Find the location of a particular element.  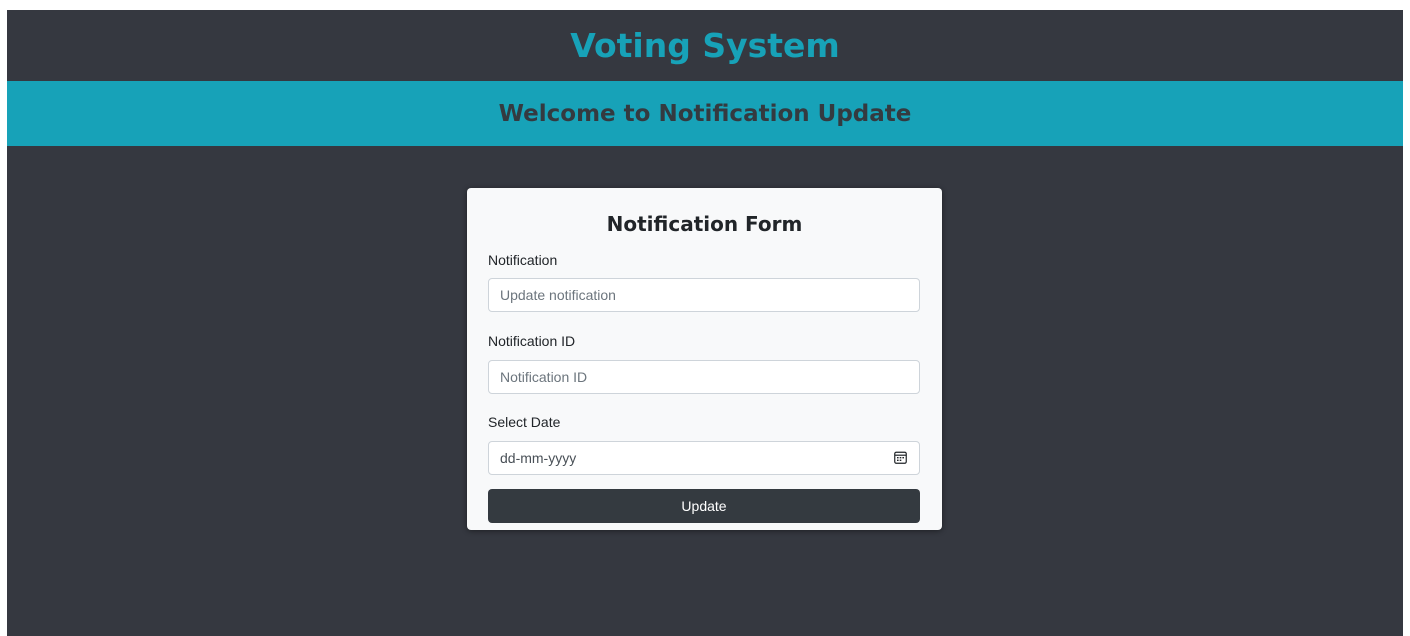

banner-heading: Welcome to Notification Update is located at coordinates (705, 113).